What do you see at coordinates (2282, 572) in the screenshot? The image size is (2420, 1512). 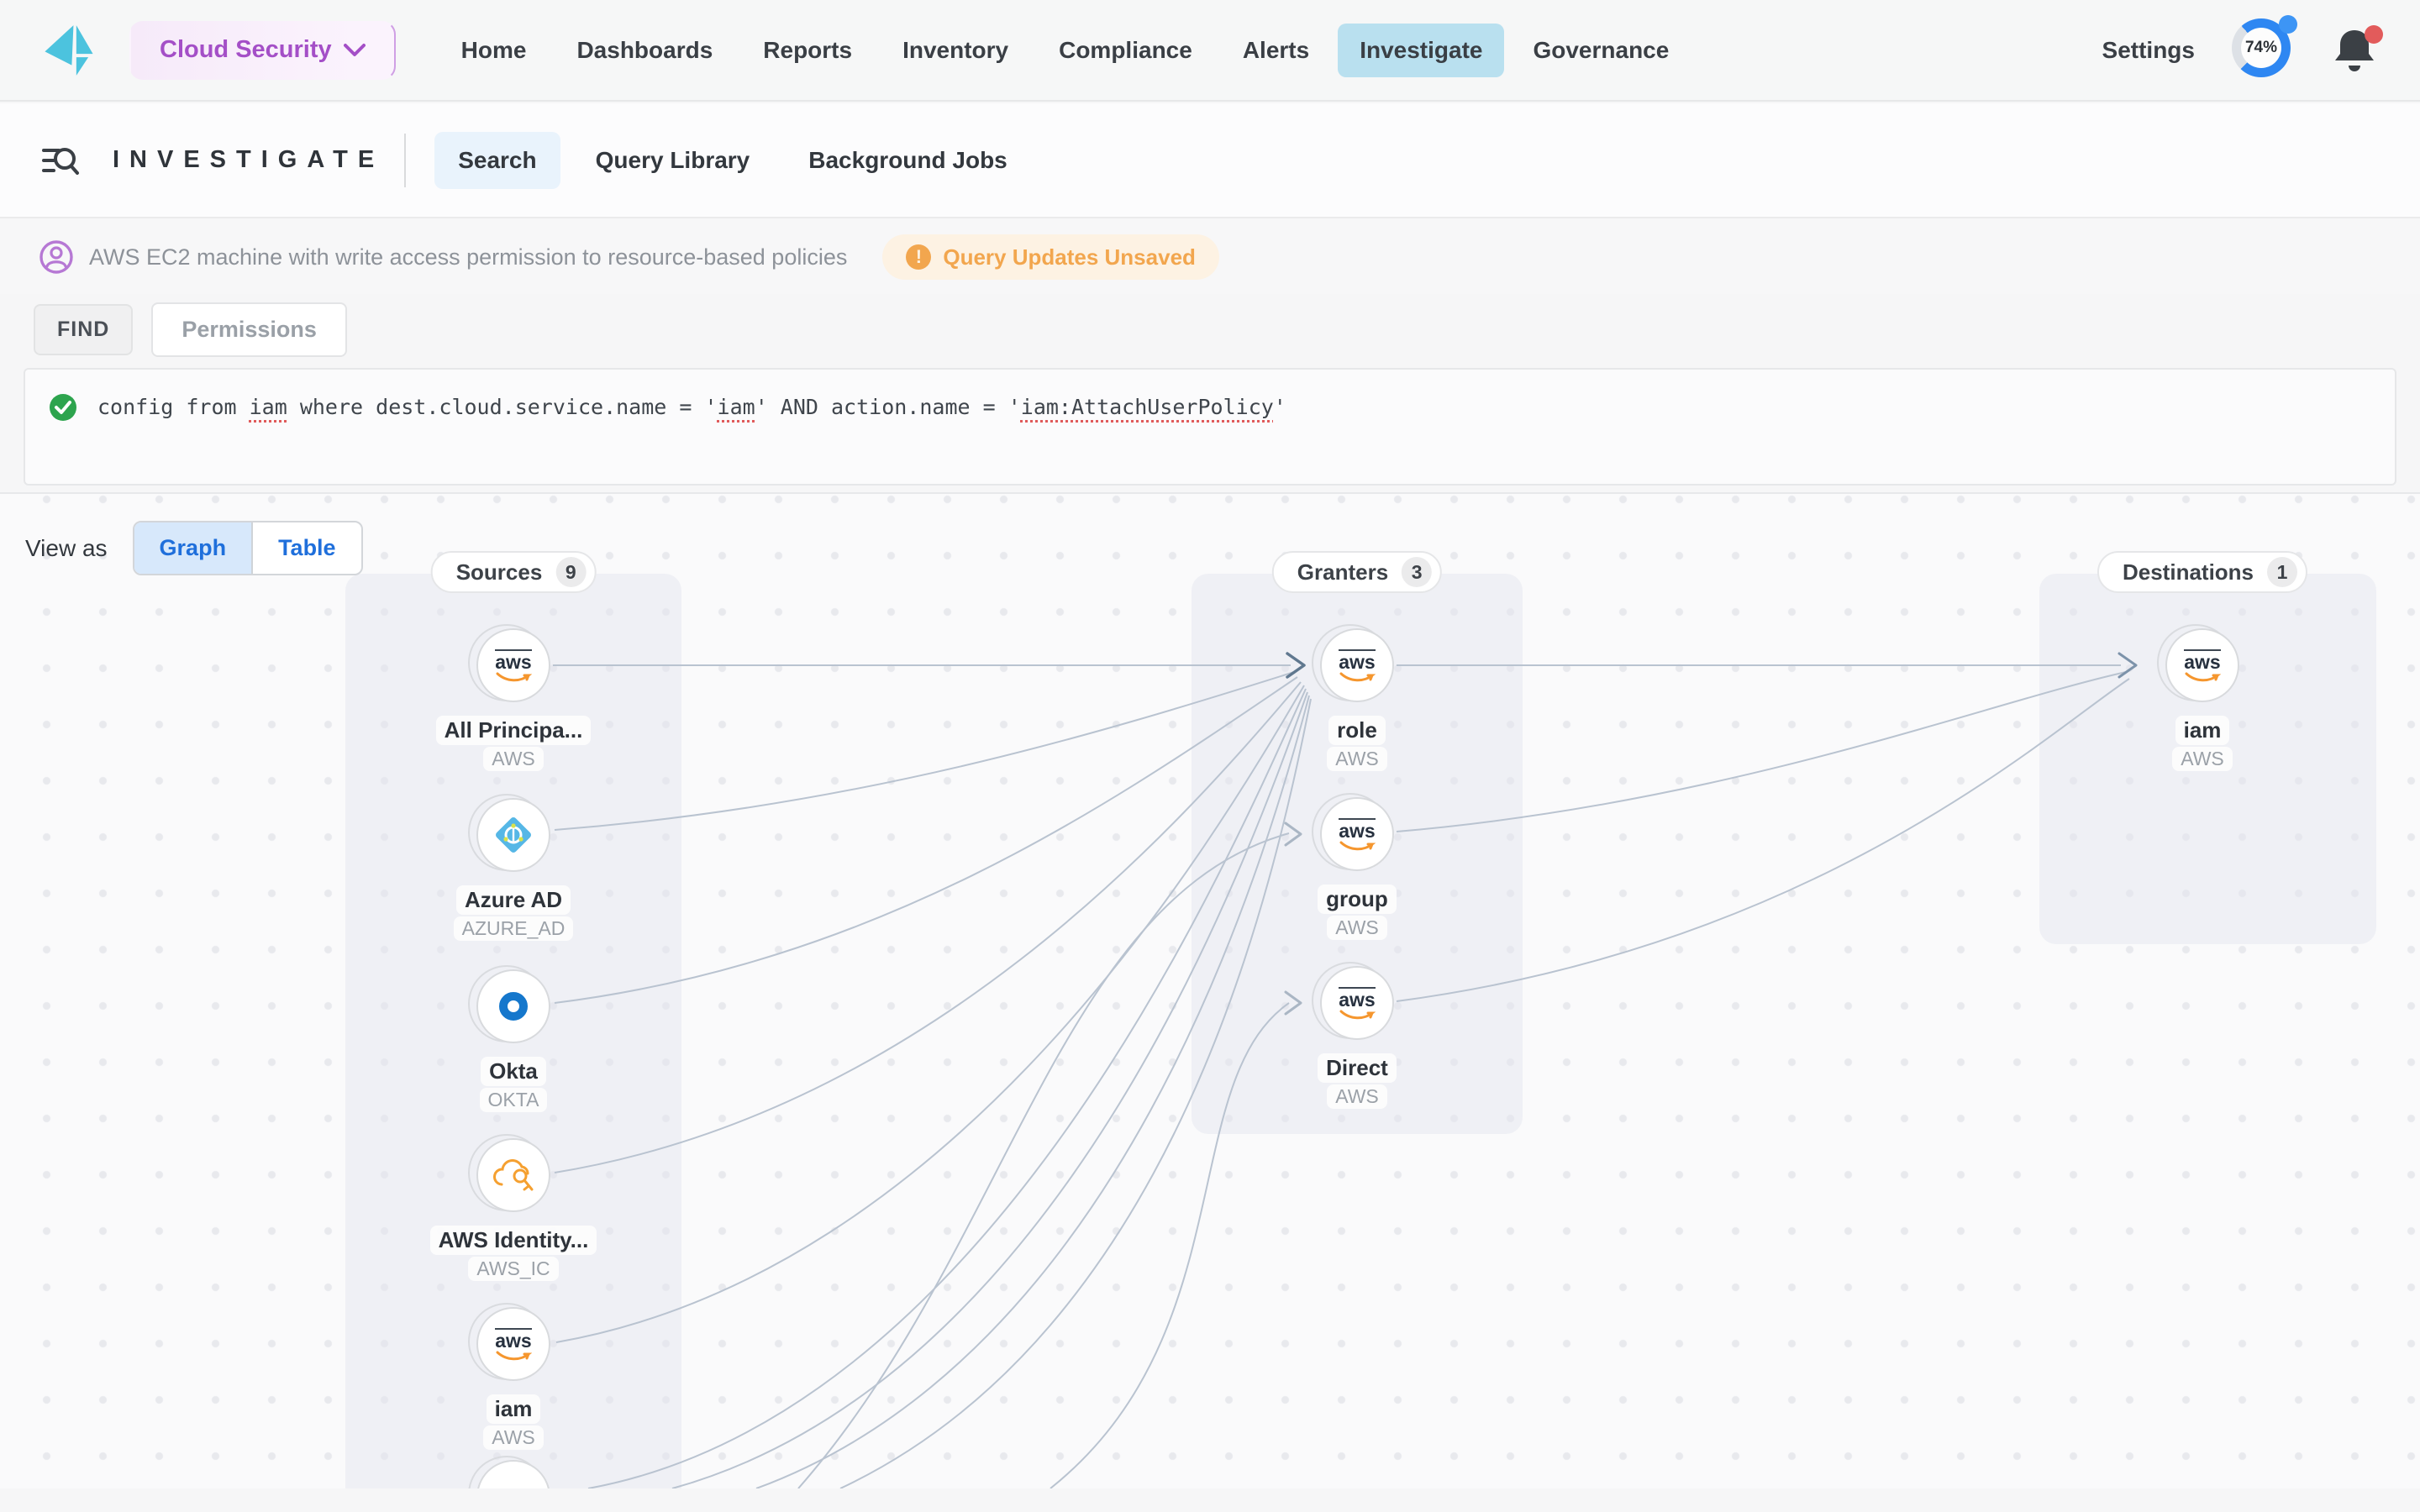 I see `destinations-count-badge: 1` at bounding box center [2282, 572].